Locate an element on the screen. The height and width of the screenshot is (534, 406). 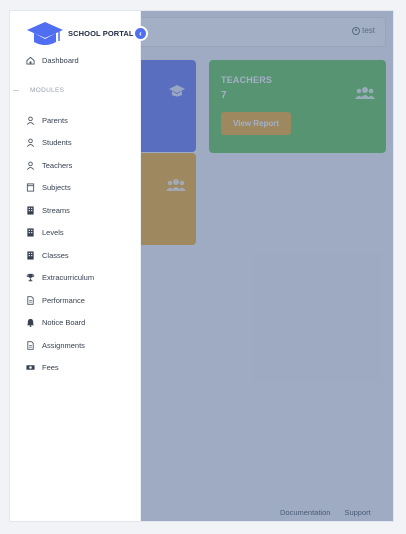
sidebar-item-students: Students is located at coordinates (60, 143).